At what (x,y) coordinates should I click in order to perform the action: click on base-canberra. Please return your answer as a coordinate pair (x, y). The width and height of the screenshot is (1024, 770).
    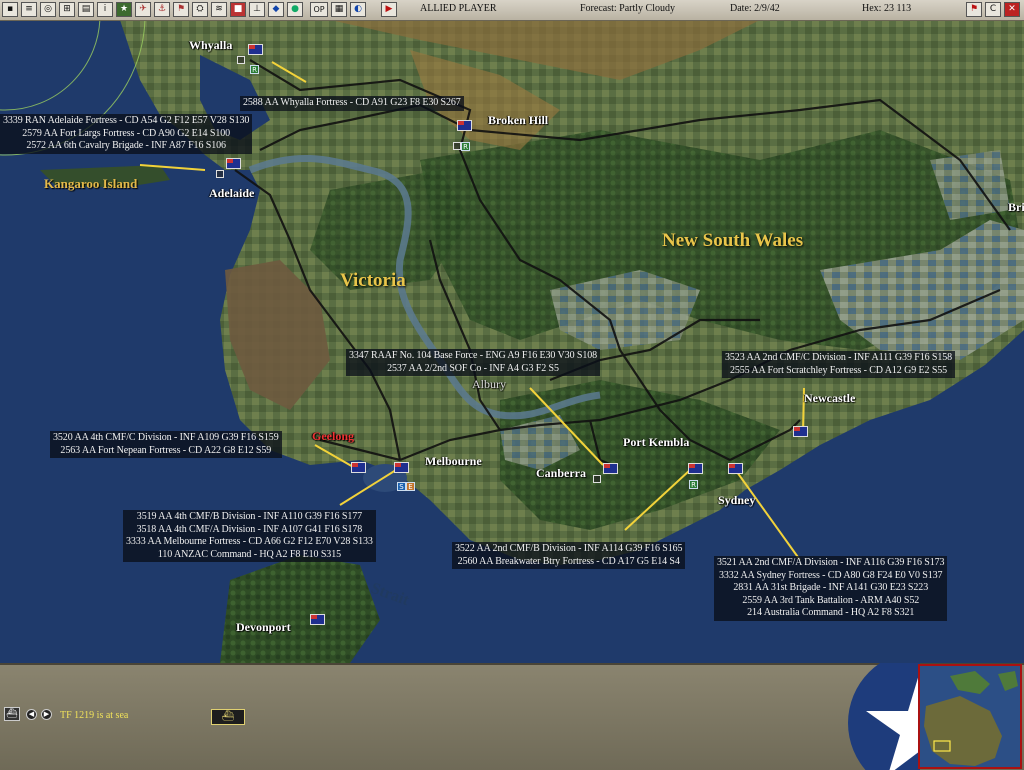
    Looking at the image, I should click on (597, 479).